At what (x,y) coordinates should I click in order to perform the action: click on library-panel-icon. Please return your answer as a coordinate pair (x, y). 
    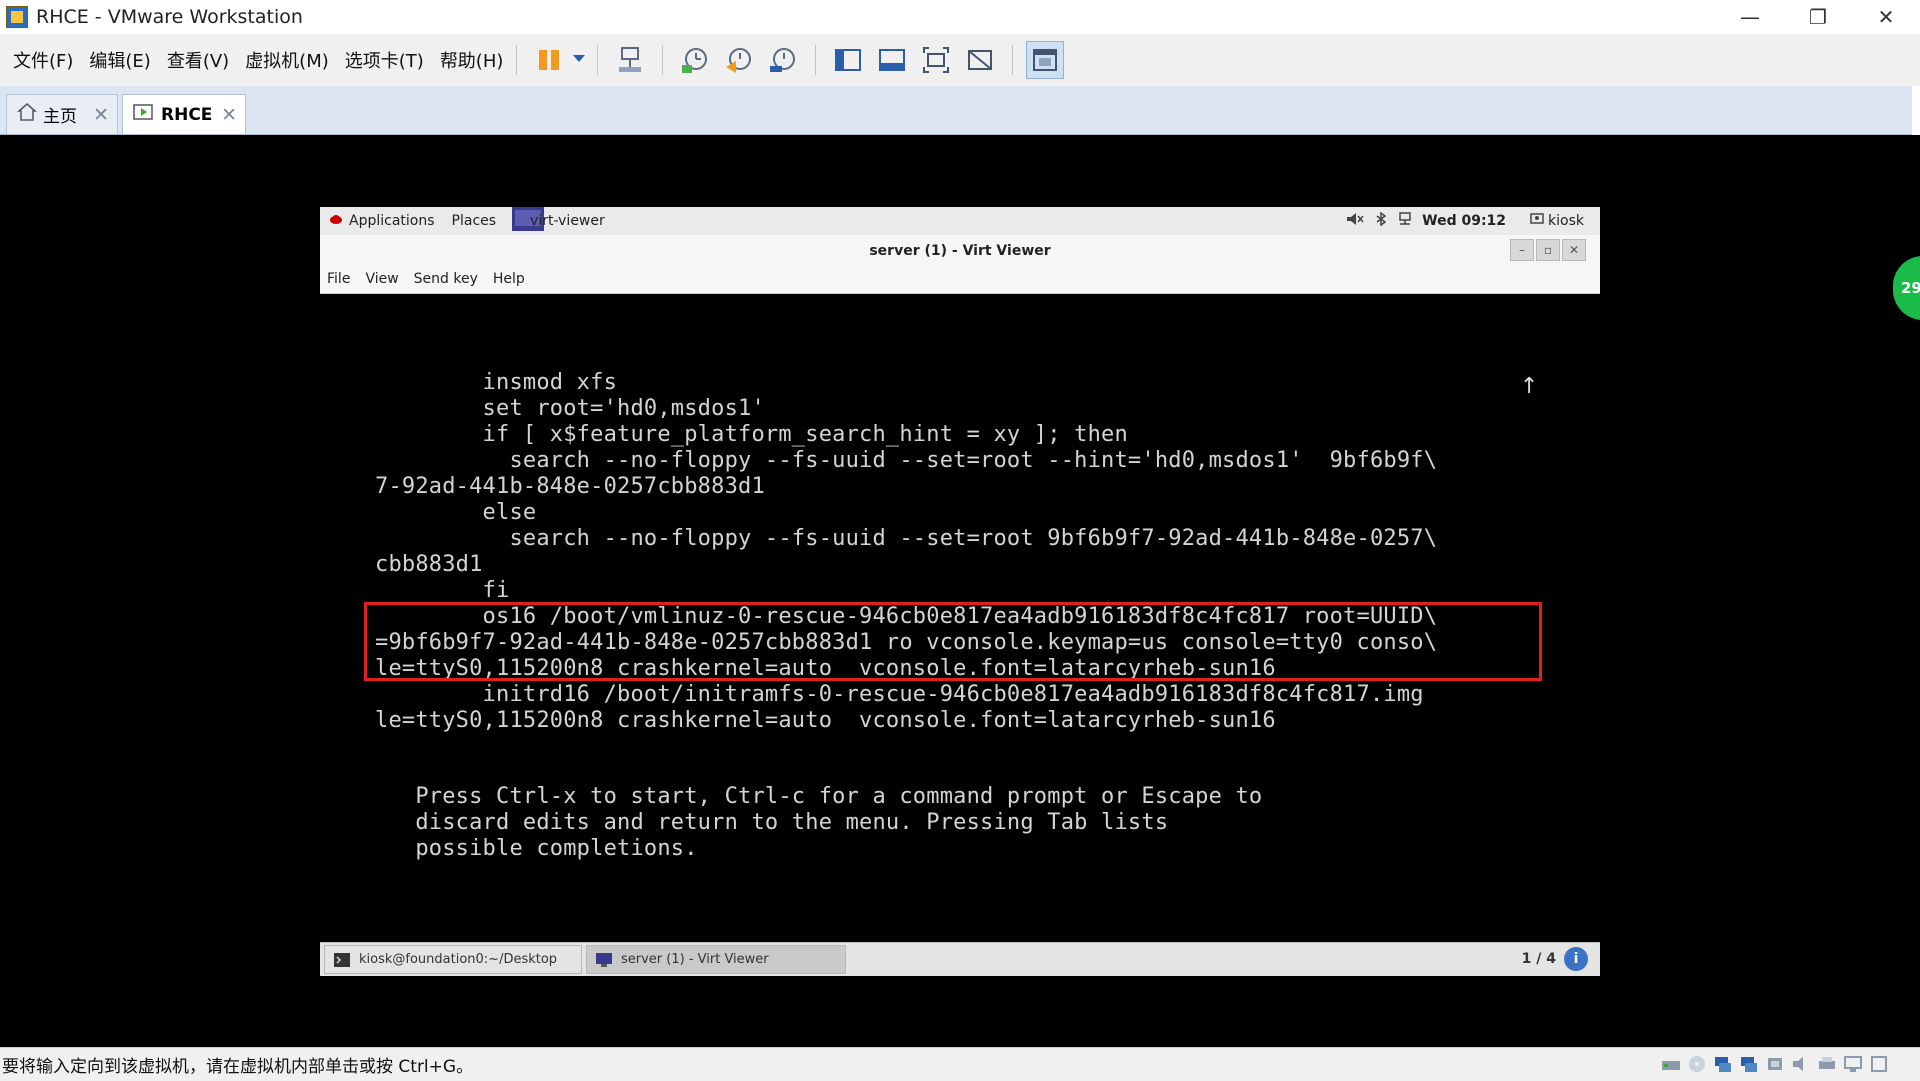
    Looking at the image, I should click on (848, 60).